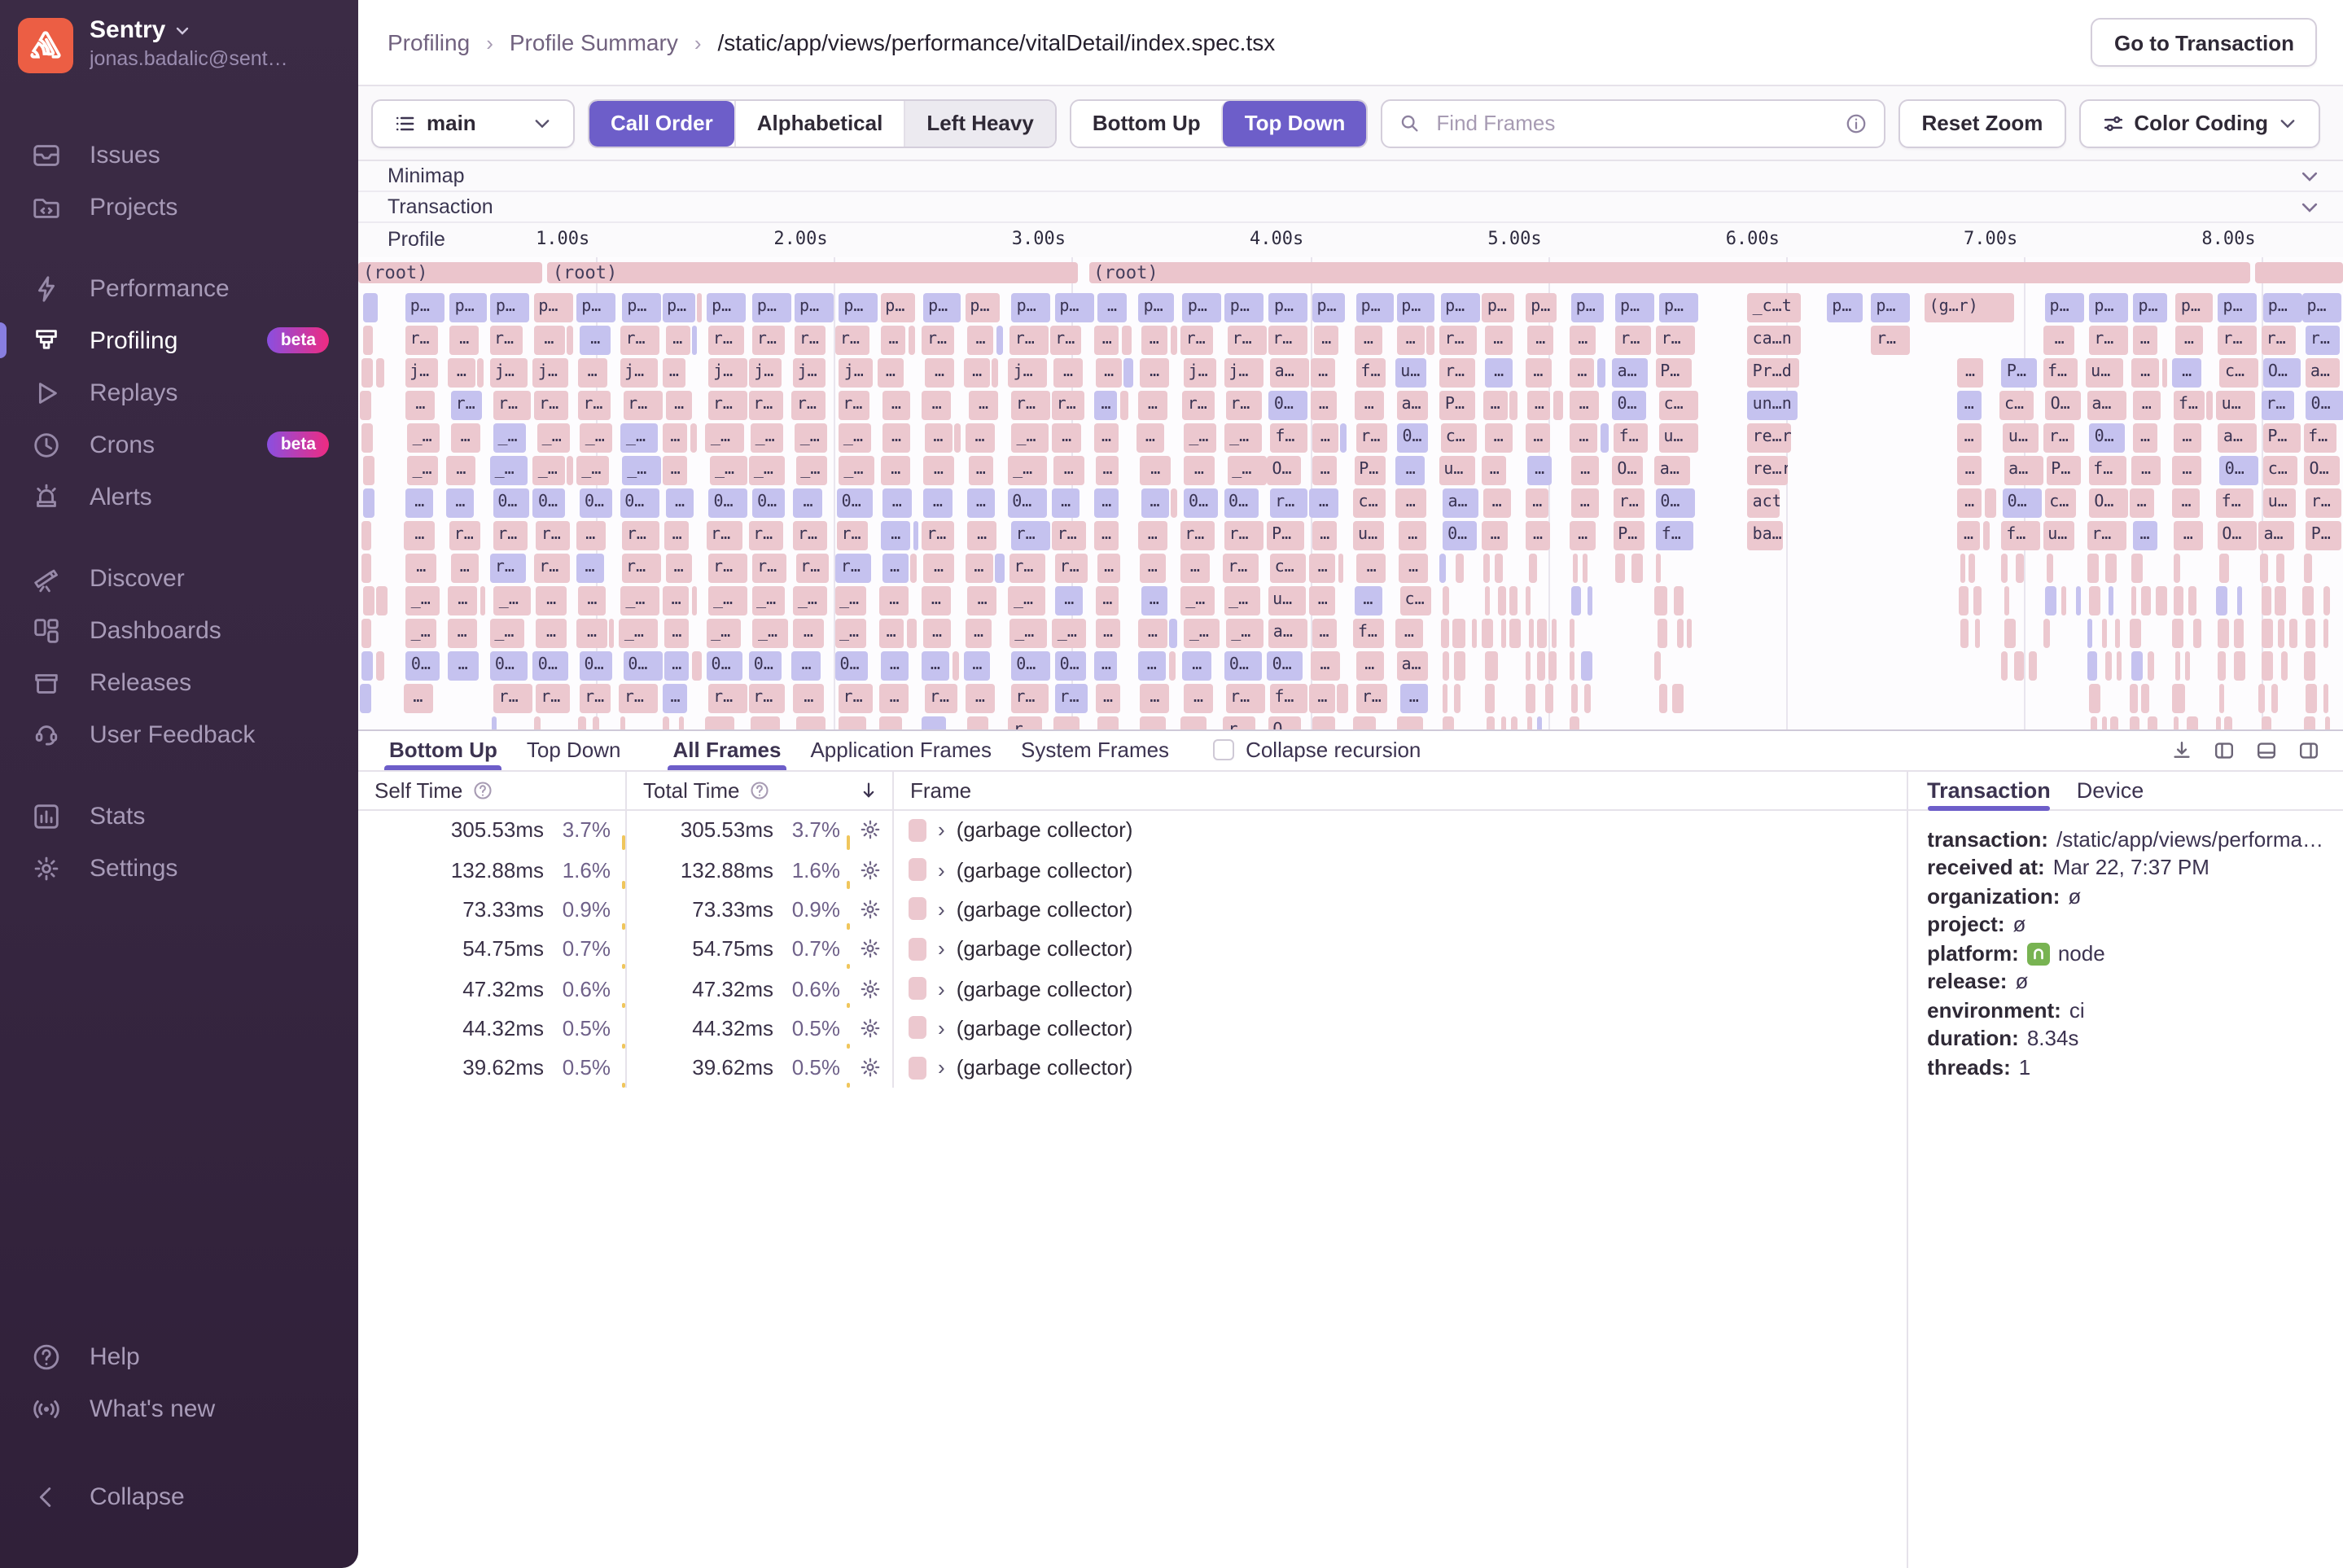 The height and width of the screenshot is (1568, 2343). I want to click on sidebar-item-help: Help, so click(179, 1356).